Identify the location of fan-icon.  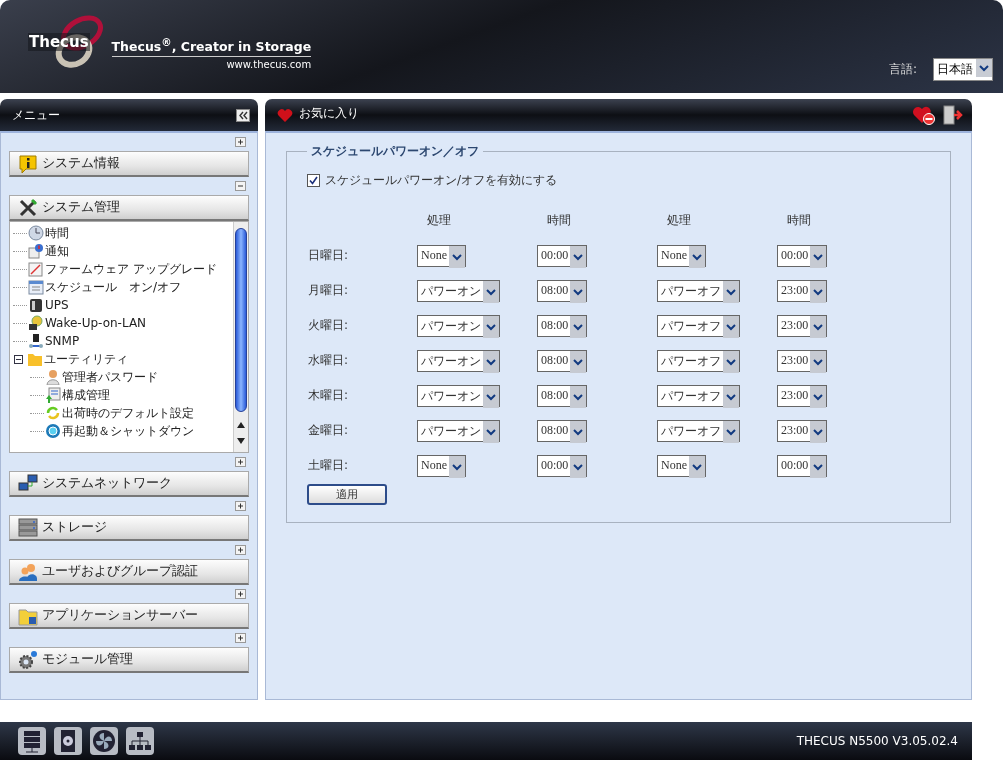
(104, 741).